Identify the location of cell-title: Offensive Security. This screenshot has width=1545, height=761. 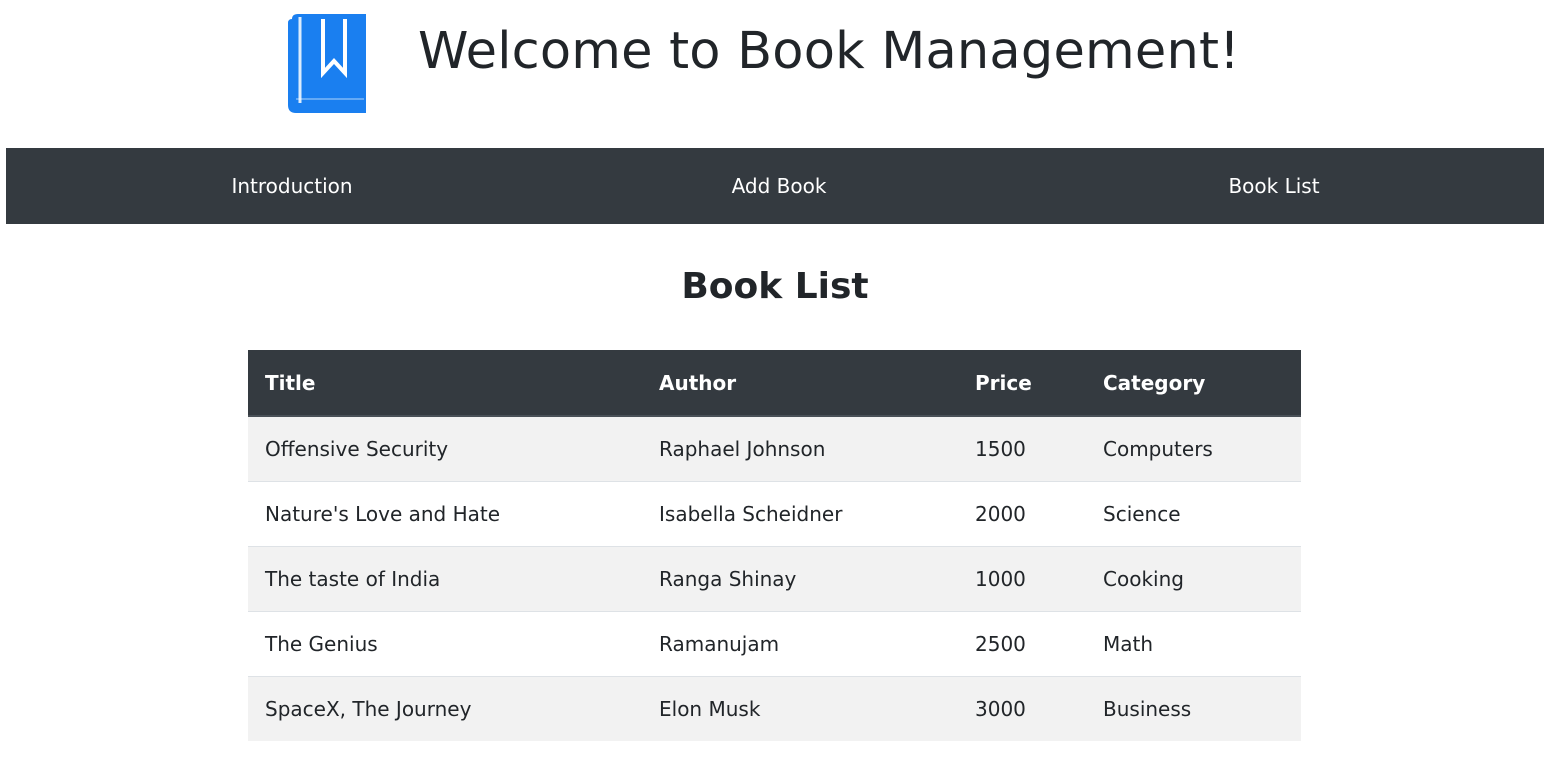
(445, 448).